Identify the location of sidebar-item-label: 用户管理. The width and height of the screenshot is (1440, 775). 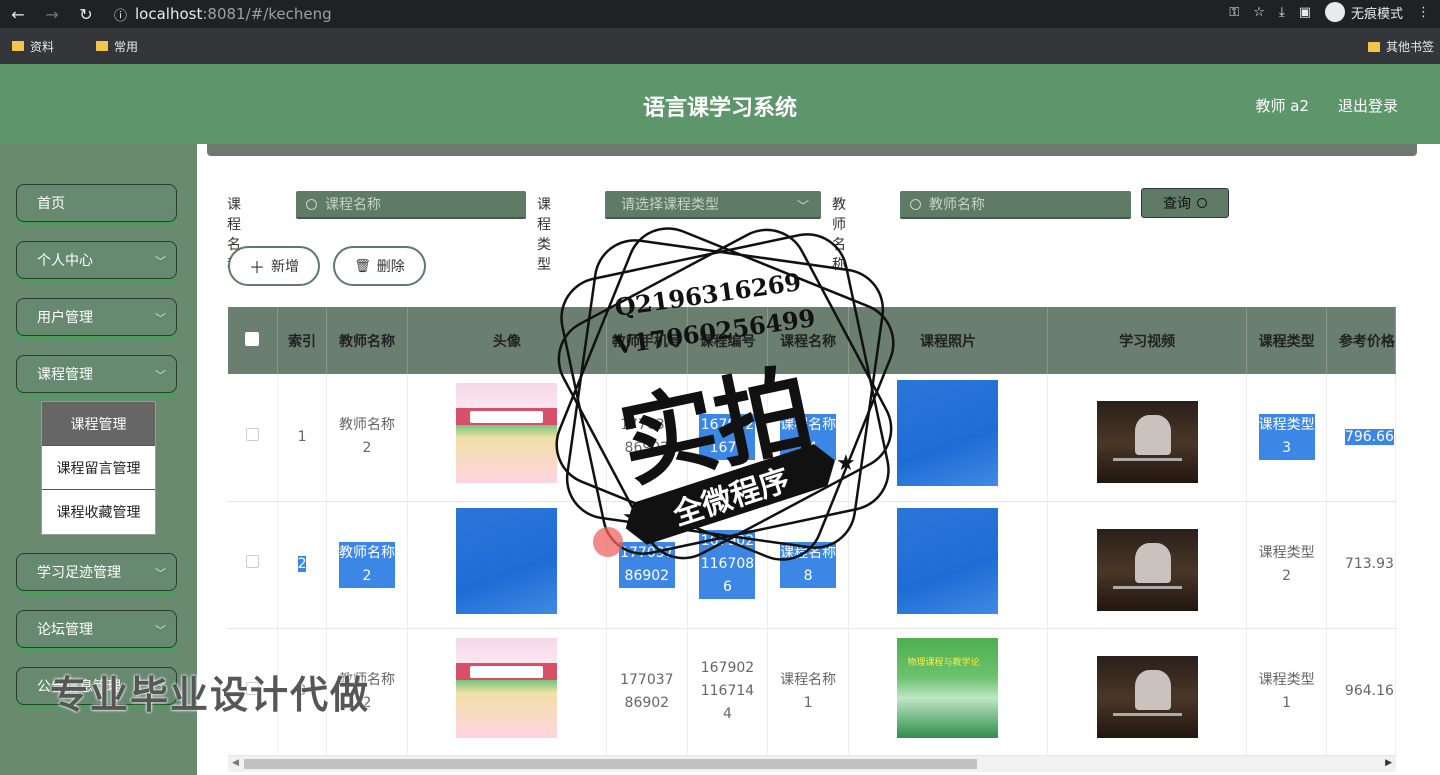
(65, 318).